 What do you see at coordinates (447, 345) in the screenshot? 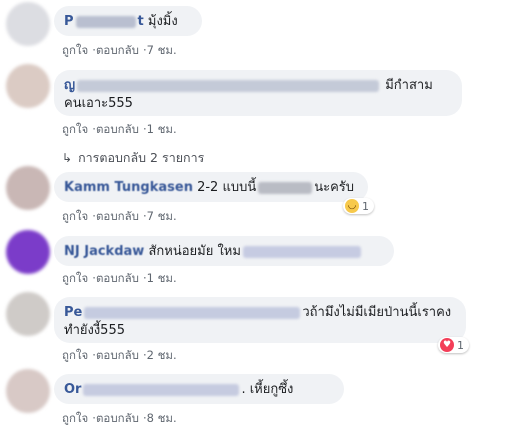
I see `love-icon: ♥` at bounding box center [447, 345].